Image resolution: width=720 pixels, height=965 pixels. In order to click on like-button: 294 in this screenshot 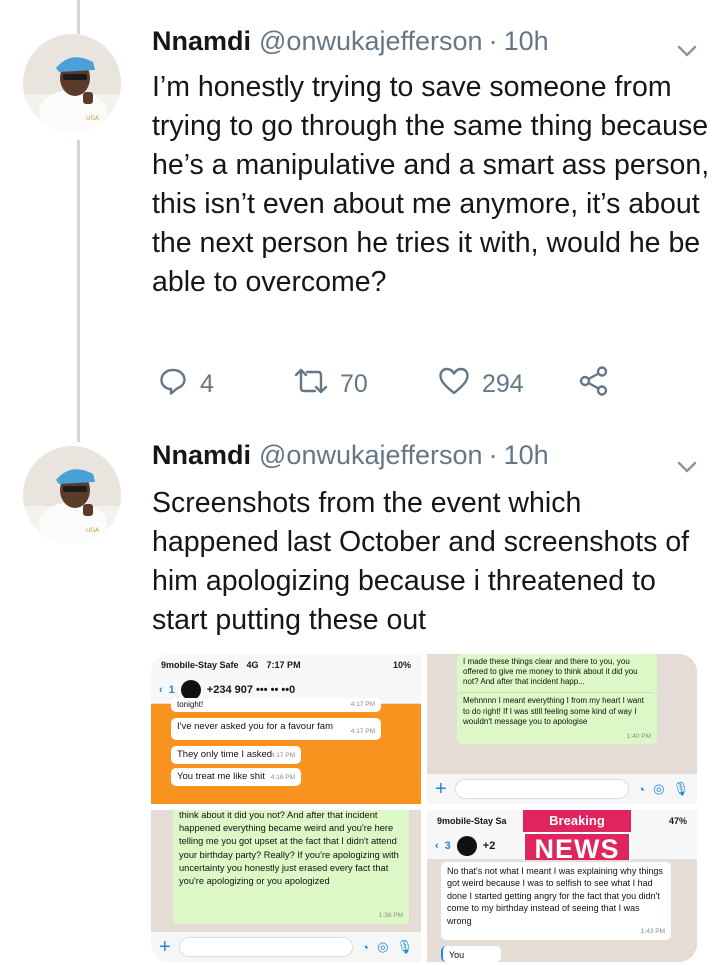, I will do `click(481, 384)`.